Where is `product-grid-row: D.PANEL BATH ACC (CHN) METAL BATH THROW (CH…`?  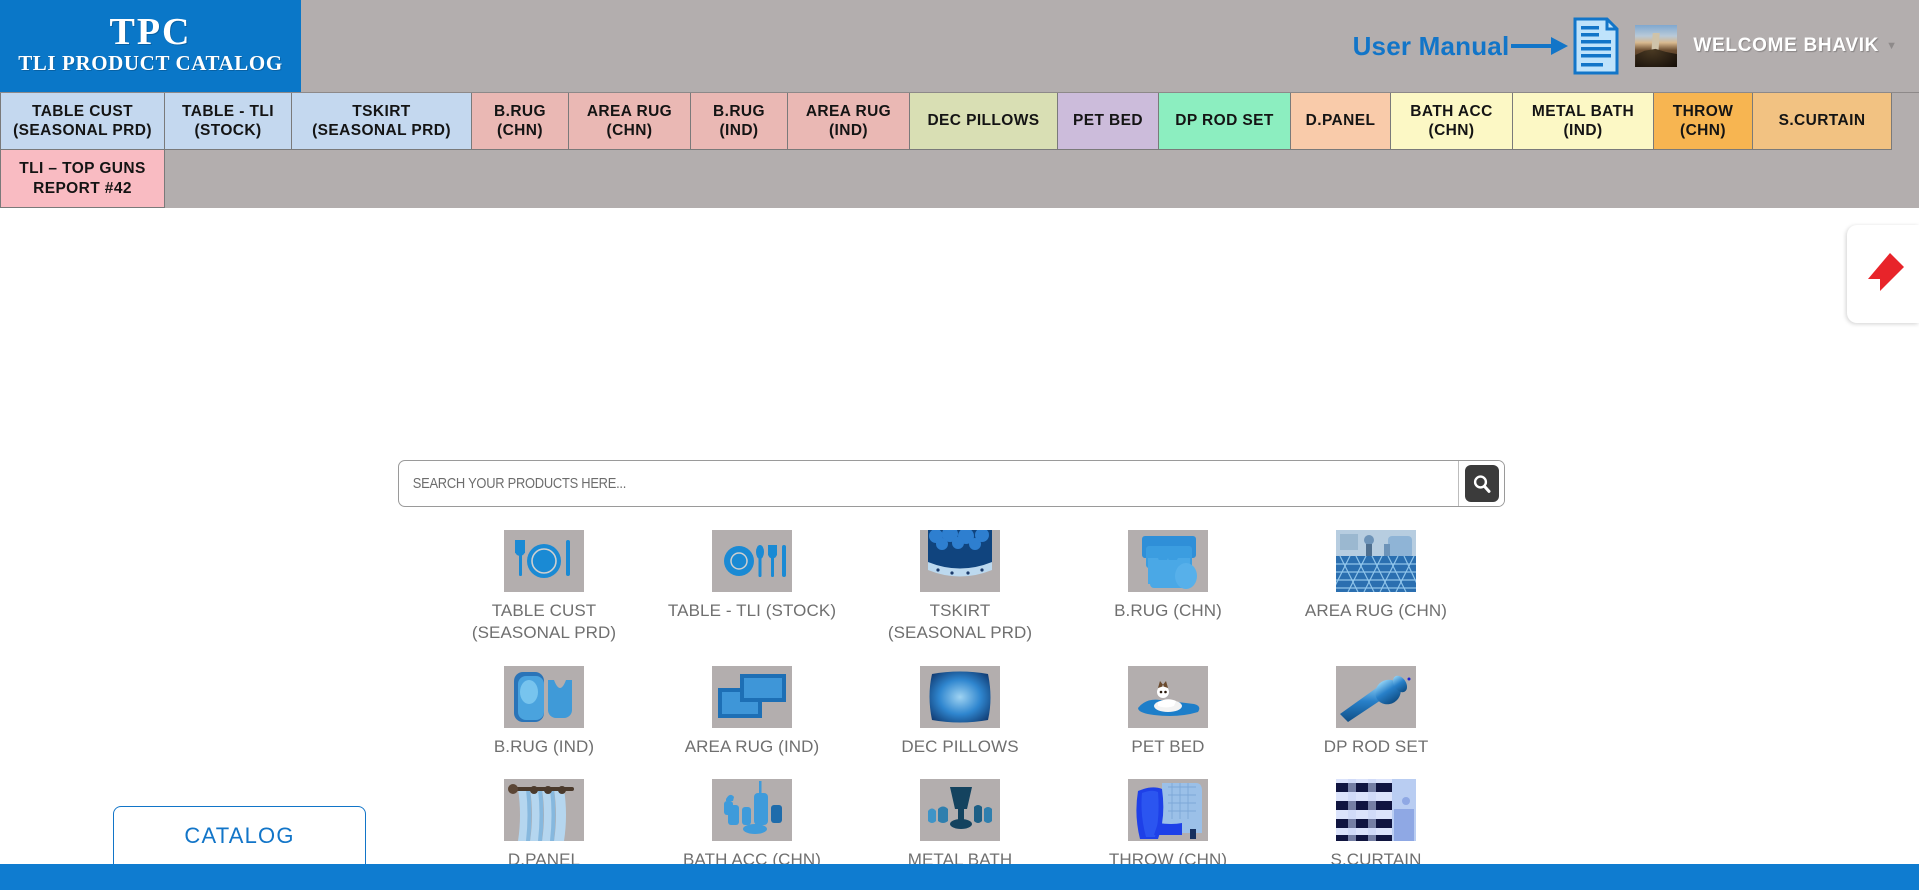 product-grid-row: D.PANEL BATH ACC (CHN) METAL BATH THROW (CH… is located at coordinates (960, 825).